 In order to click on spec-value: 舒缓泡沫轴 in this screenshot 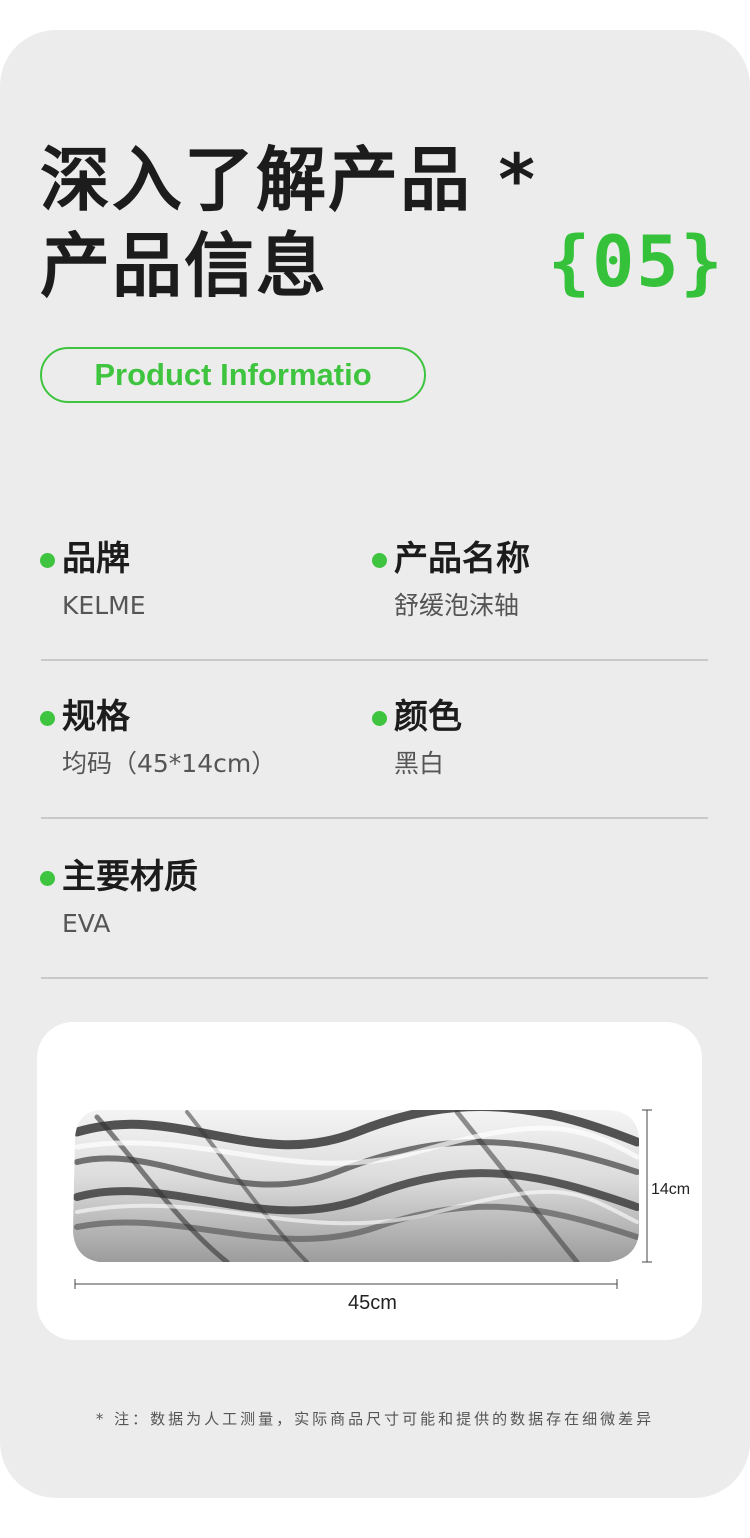, I will do `click(457, 605)`.